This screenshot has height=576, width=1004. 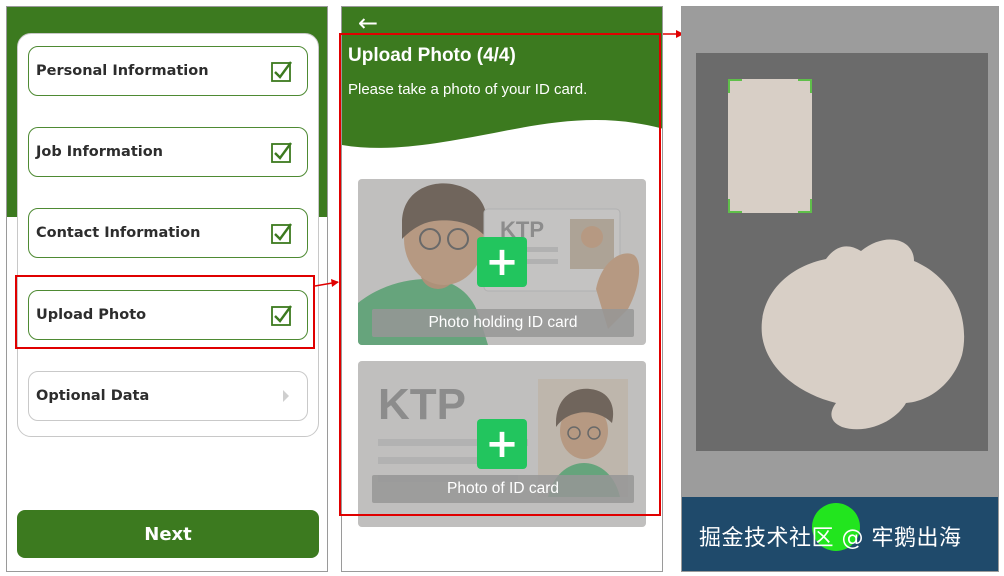 What do you see at coordinates (863, 334) in the screenshot?
I see `face-silhouette-guide` at bounding box center [863, 334].